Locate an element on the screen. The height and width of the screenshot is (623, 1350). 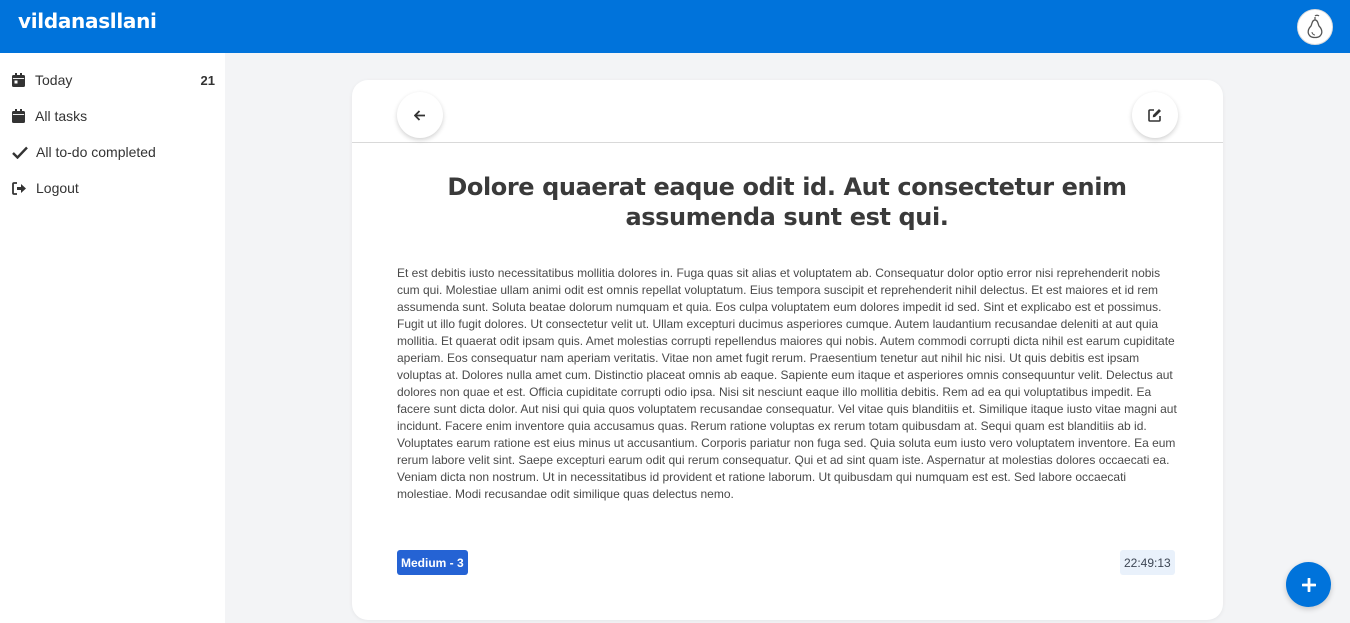
pear-icon is located at coordinates (1315, 26).